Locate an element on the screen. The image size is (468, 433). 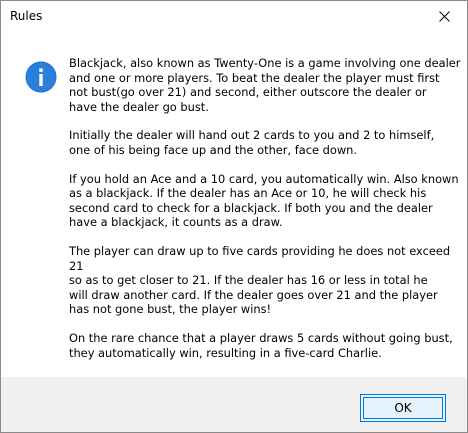
dialog-footer: OK is located at coordinates (234, 404).